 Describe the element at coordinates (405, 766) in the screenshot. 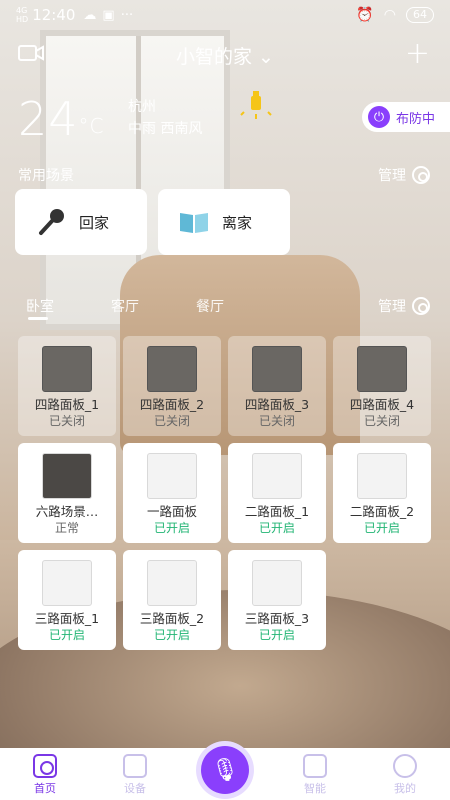

I see `person-icon` at that location.